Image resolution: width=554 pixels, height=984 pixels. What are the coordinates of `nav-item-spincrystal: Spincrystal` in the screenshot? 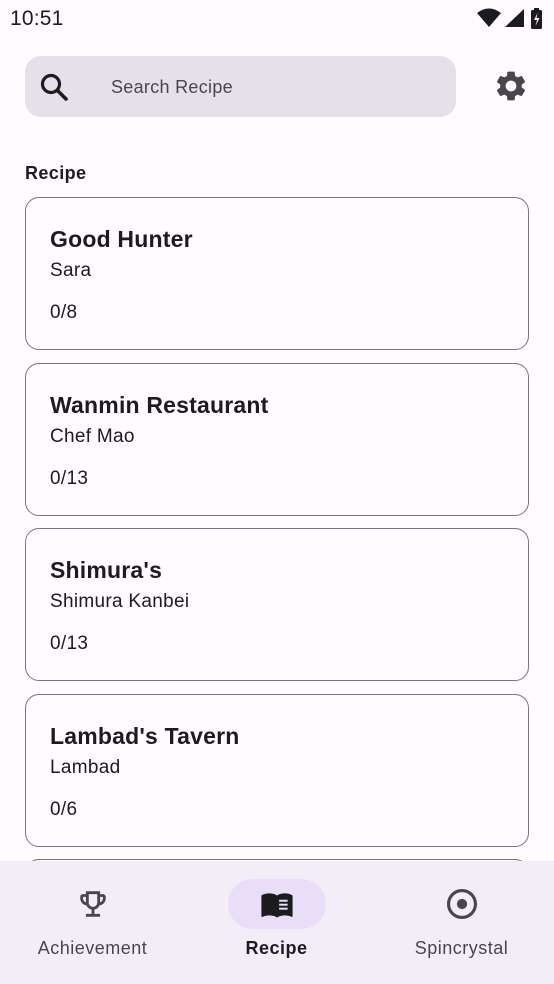 It's located at (461, 922).